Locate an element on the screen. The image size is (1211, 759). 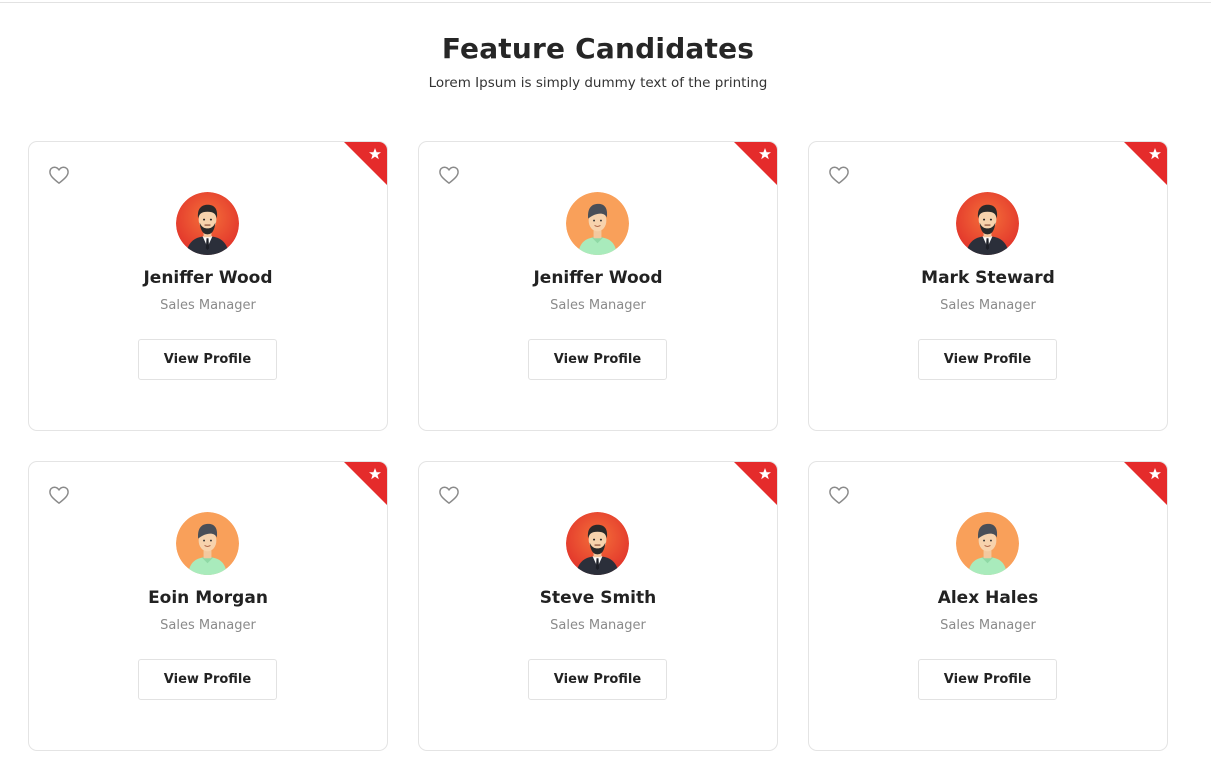
candidate-card: Steve Smith Sales Manager View Profile is located at coordinates (598, 606).